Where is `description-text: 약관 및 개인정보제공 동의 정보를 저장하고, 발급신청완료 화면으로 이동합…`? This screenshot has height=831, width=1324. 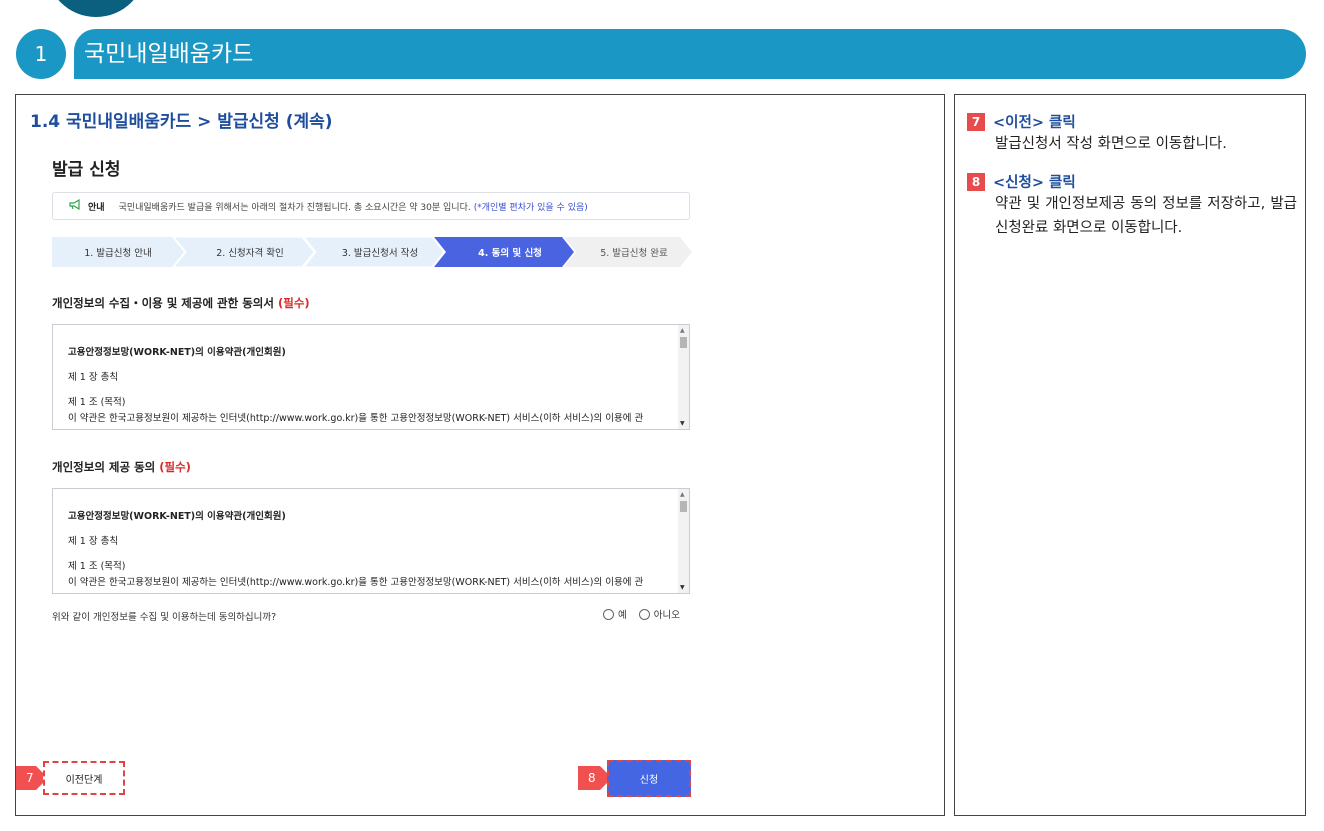
description-text: 약관 및 개인정보제공 동의 정보를 저장하고, 발급신청완료 화면으로 이동합… is located at coordinates (1146, 216).